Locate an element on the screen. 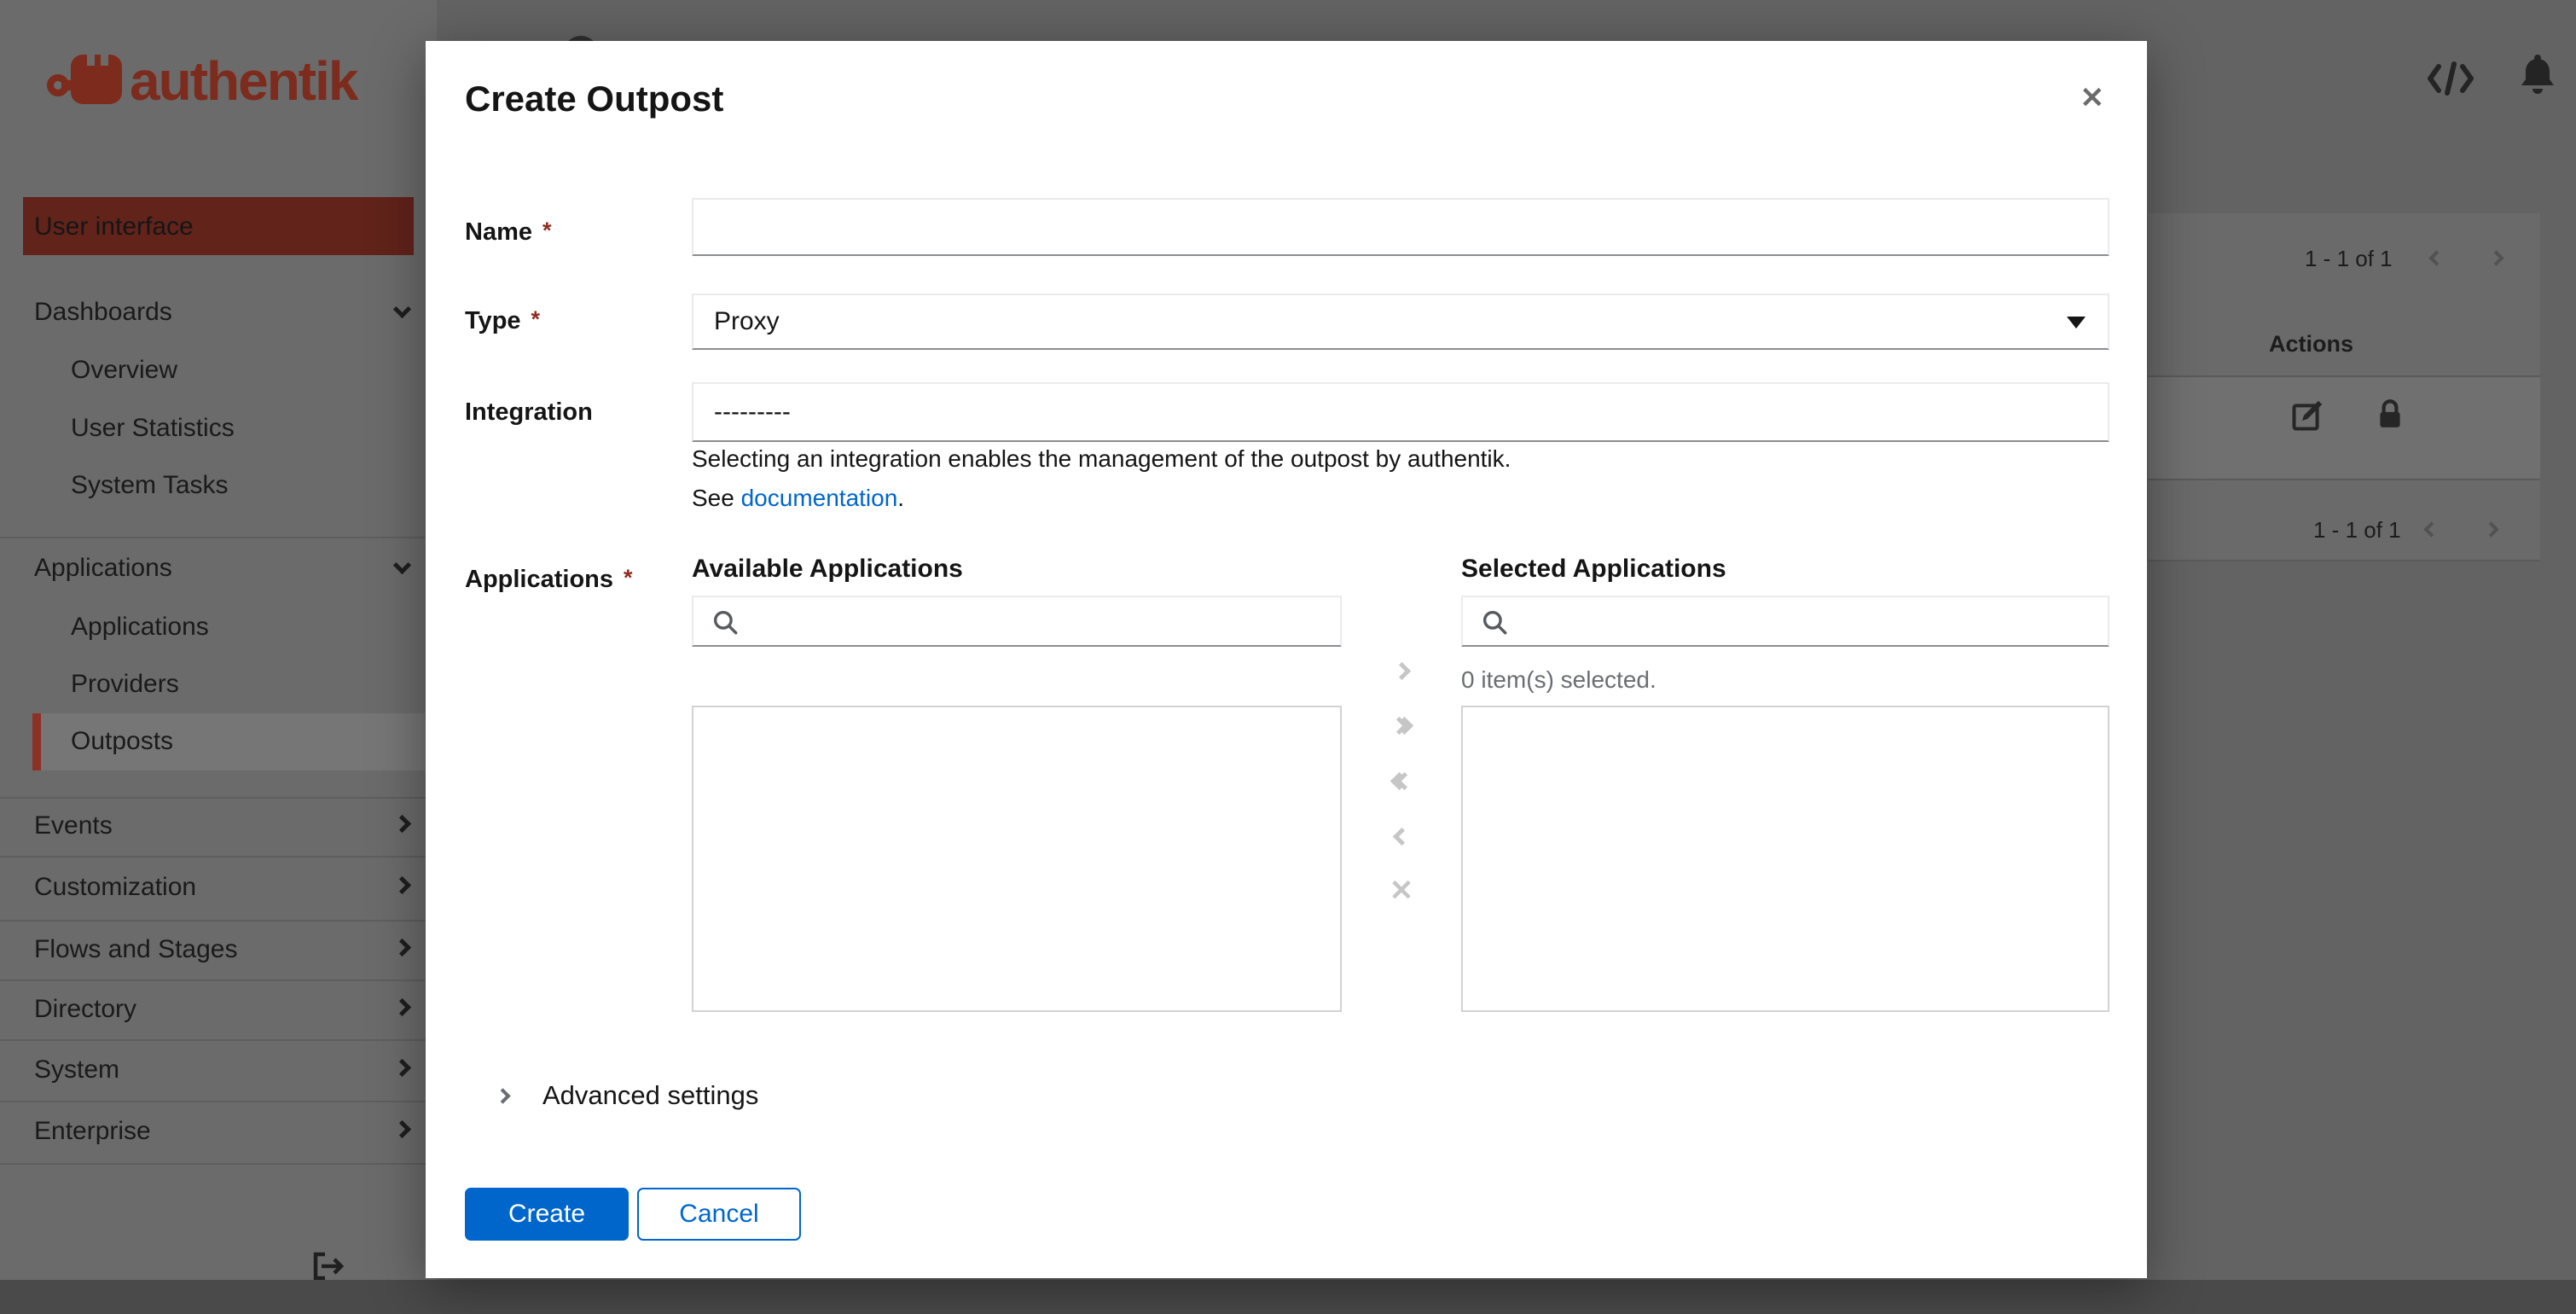 Image resolution: width=2576 pixels, height=1314 pixels. remove-selected-button is located at coordinates (1401, 836).